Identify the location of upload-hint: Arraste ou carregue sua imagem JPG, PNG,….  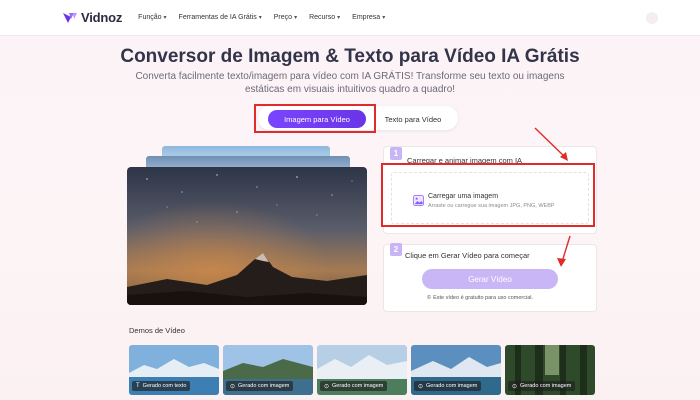
(491, 206).